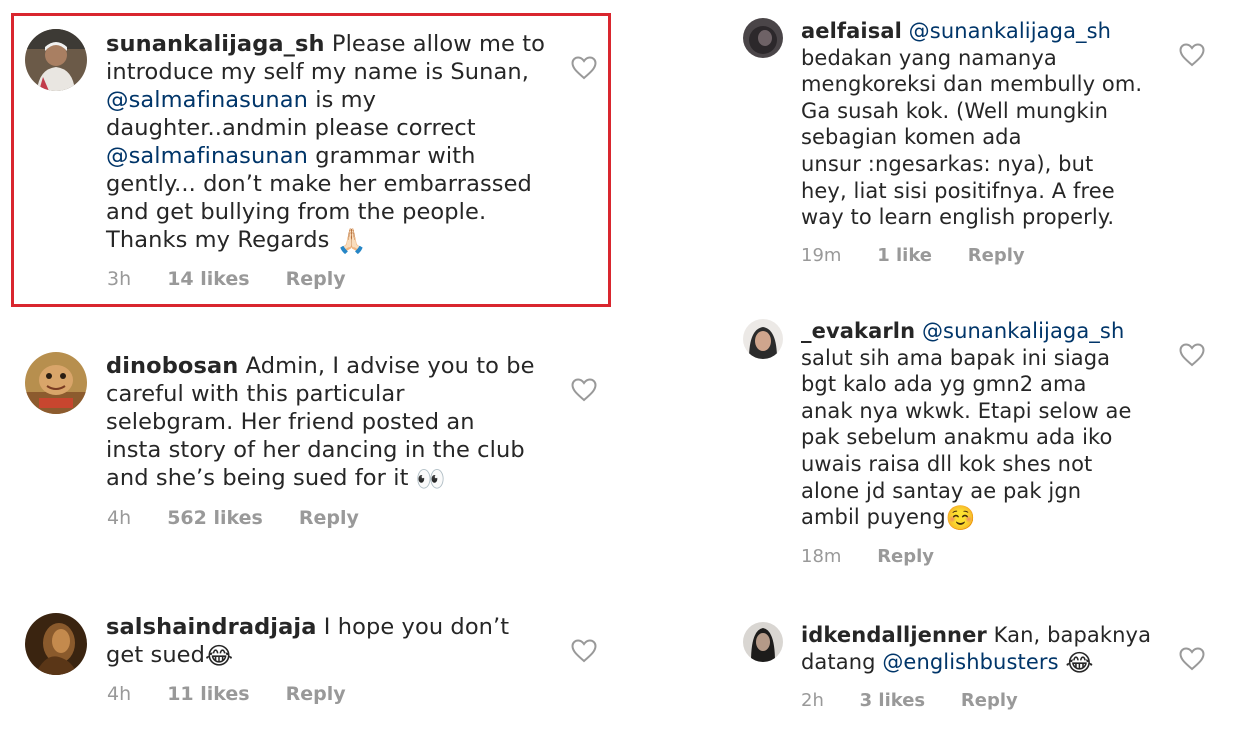 The height and width of the screenshot is (734, 1245). Describe the element at coordinates (904, 255) in the screenshot. I see `likes-count: 1 like` at that location.